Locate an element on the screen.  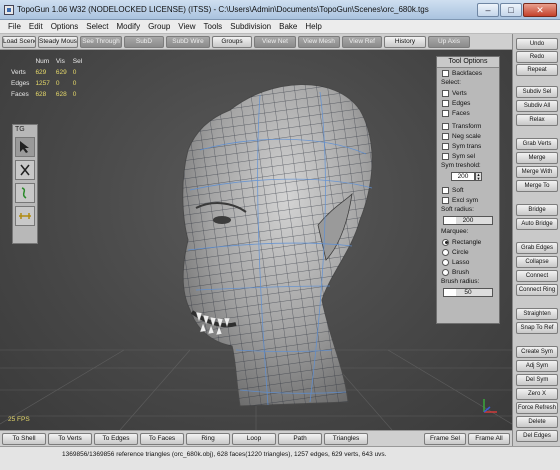
menu-file: File is located at coordinates (14, 26).